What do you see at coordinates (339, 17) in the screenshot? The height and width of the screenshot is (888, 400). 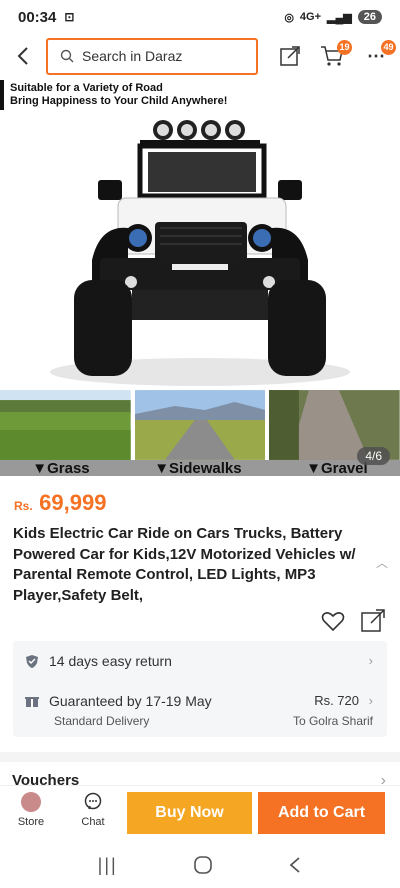 I see `signal-icon: ▂▄▆` at bounding box center [339, 17].